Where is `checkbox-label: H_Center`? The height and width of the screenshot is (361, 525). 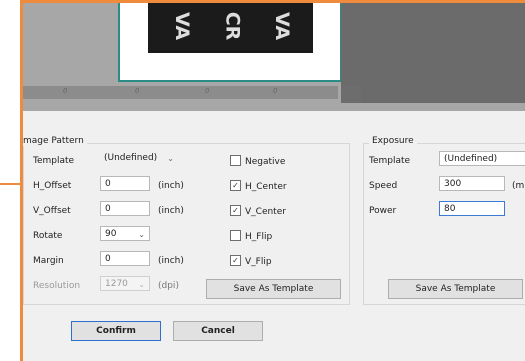
checkbox-label: H_Center is located at coordinates (266, 187).